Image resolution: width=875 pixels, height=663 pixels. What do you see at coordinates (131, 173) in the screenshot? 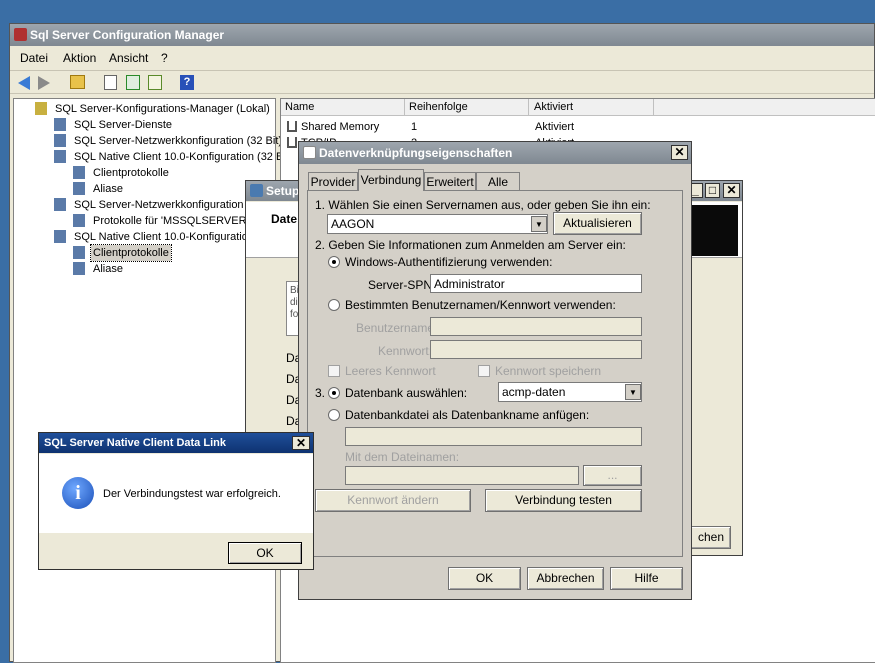
I see `tree-item-label: Clientprotokolle` at bounding box center [131, 173].